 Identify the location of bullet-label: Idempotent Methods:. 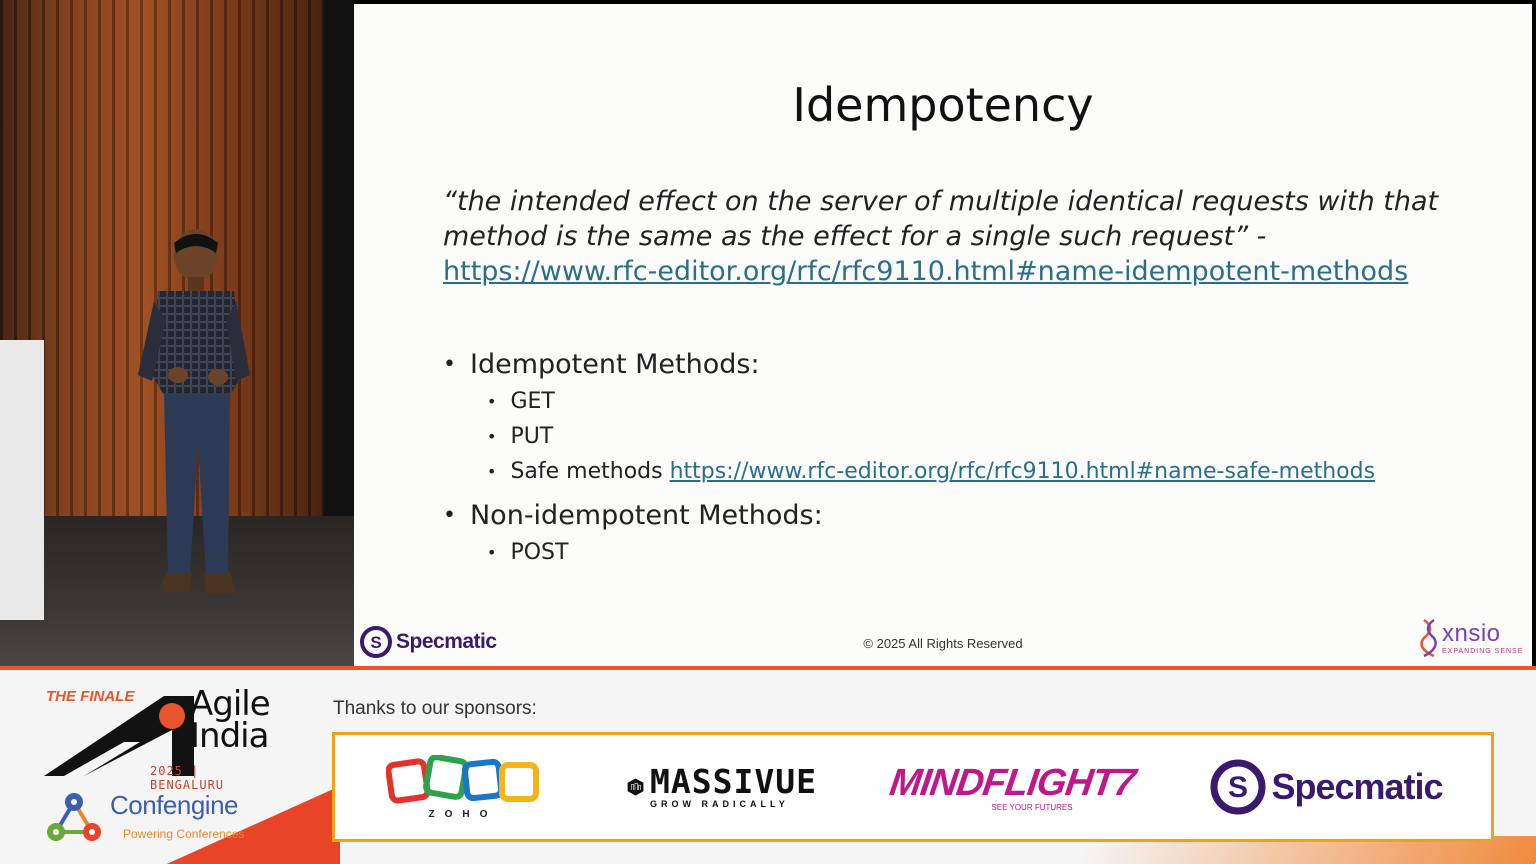
(614, 364).